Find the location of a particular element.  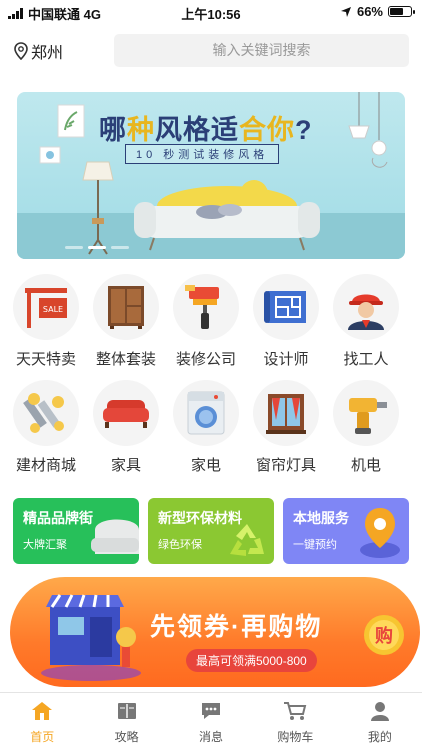

card-title: 精品品牌街 is located at coordinates (58, 518).